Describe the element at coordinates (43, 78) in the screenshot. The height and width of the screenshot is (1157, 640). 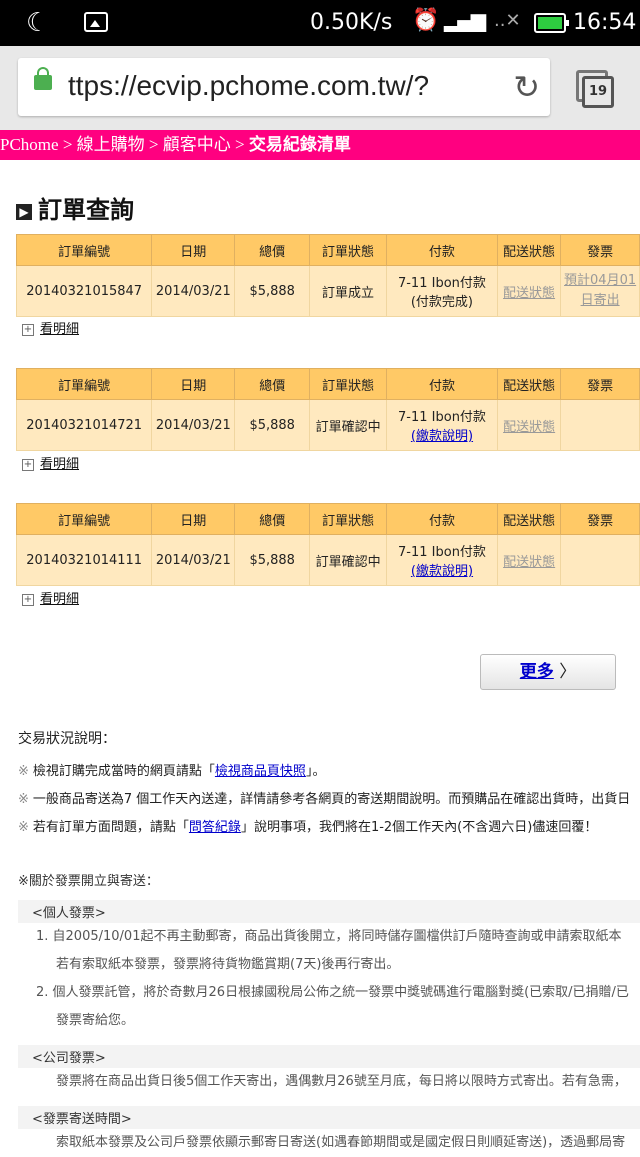
I see `lock-icon` at that location.